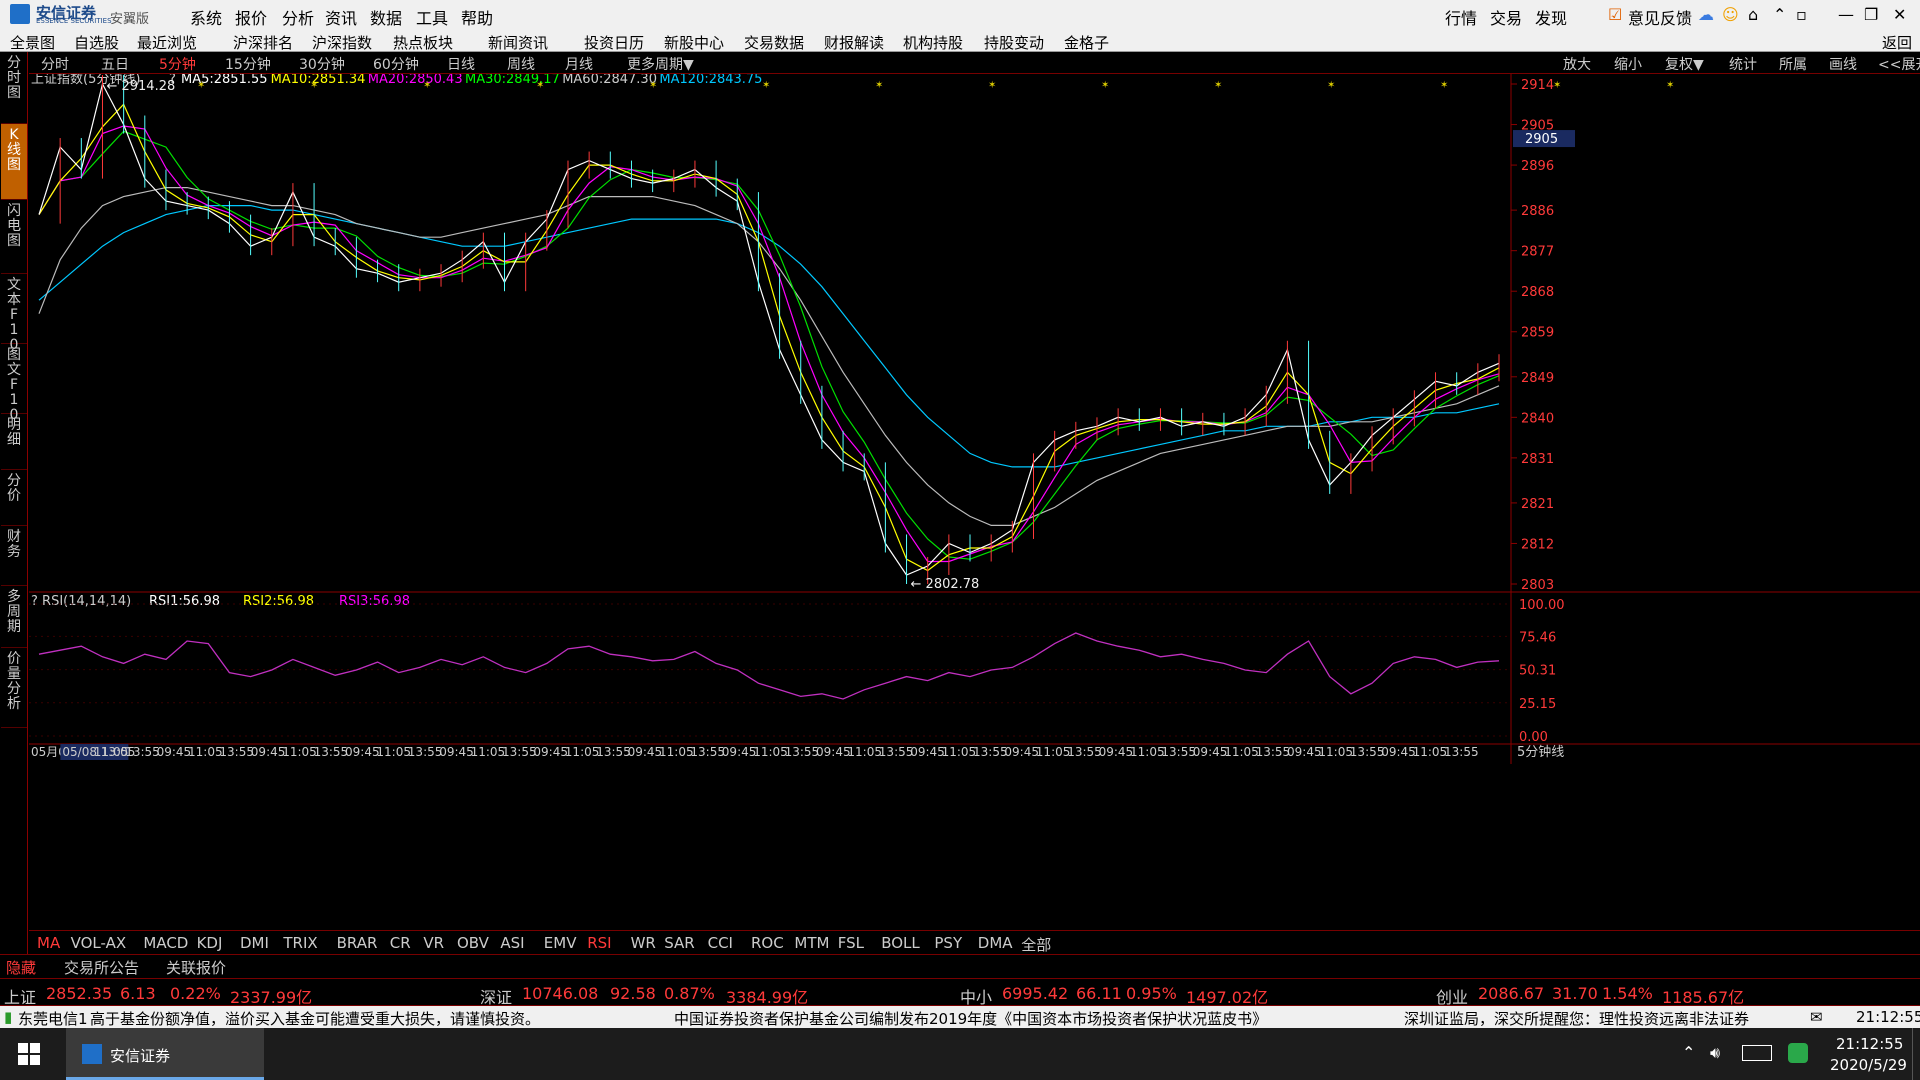 This screenshot has height=1080, width=1920. What do you see at coordinates (811, 943) in the screenshot?
I see `indicator-tab: MTM` at bounding box center [811, 943].